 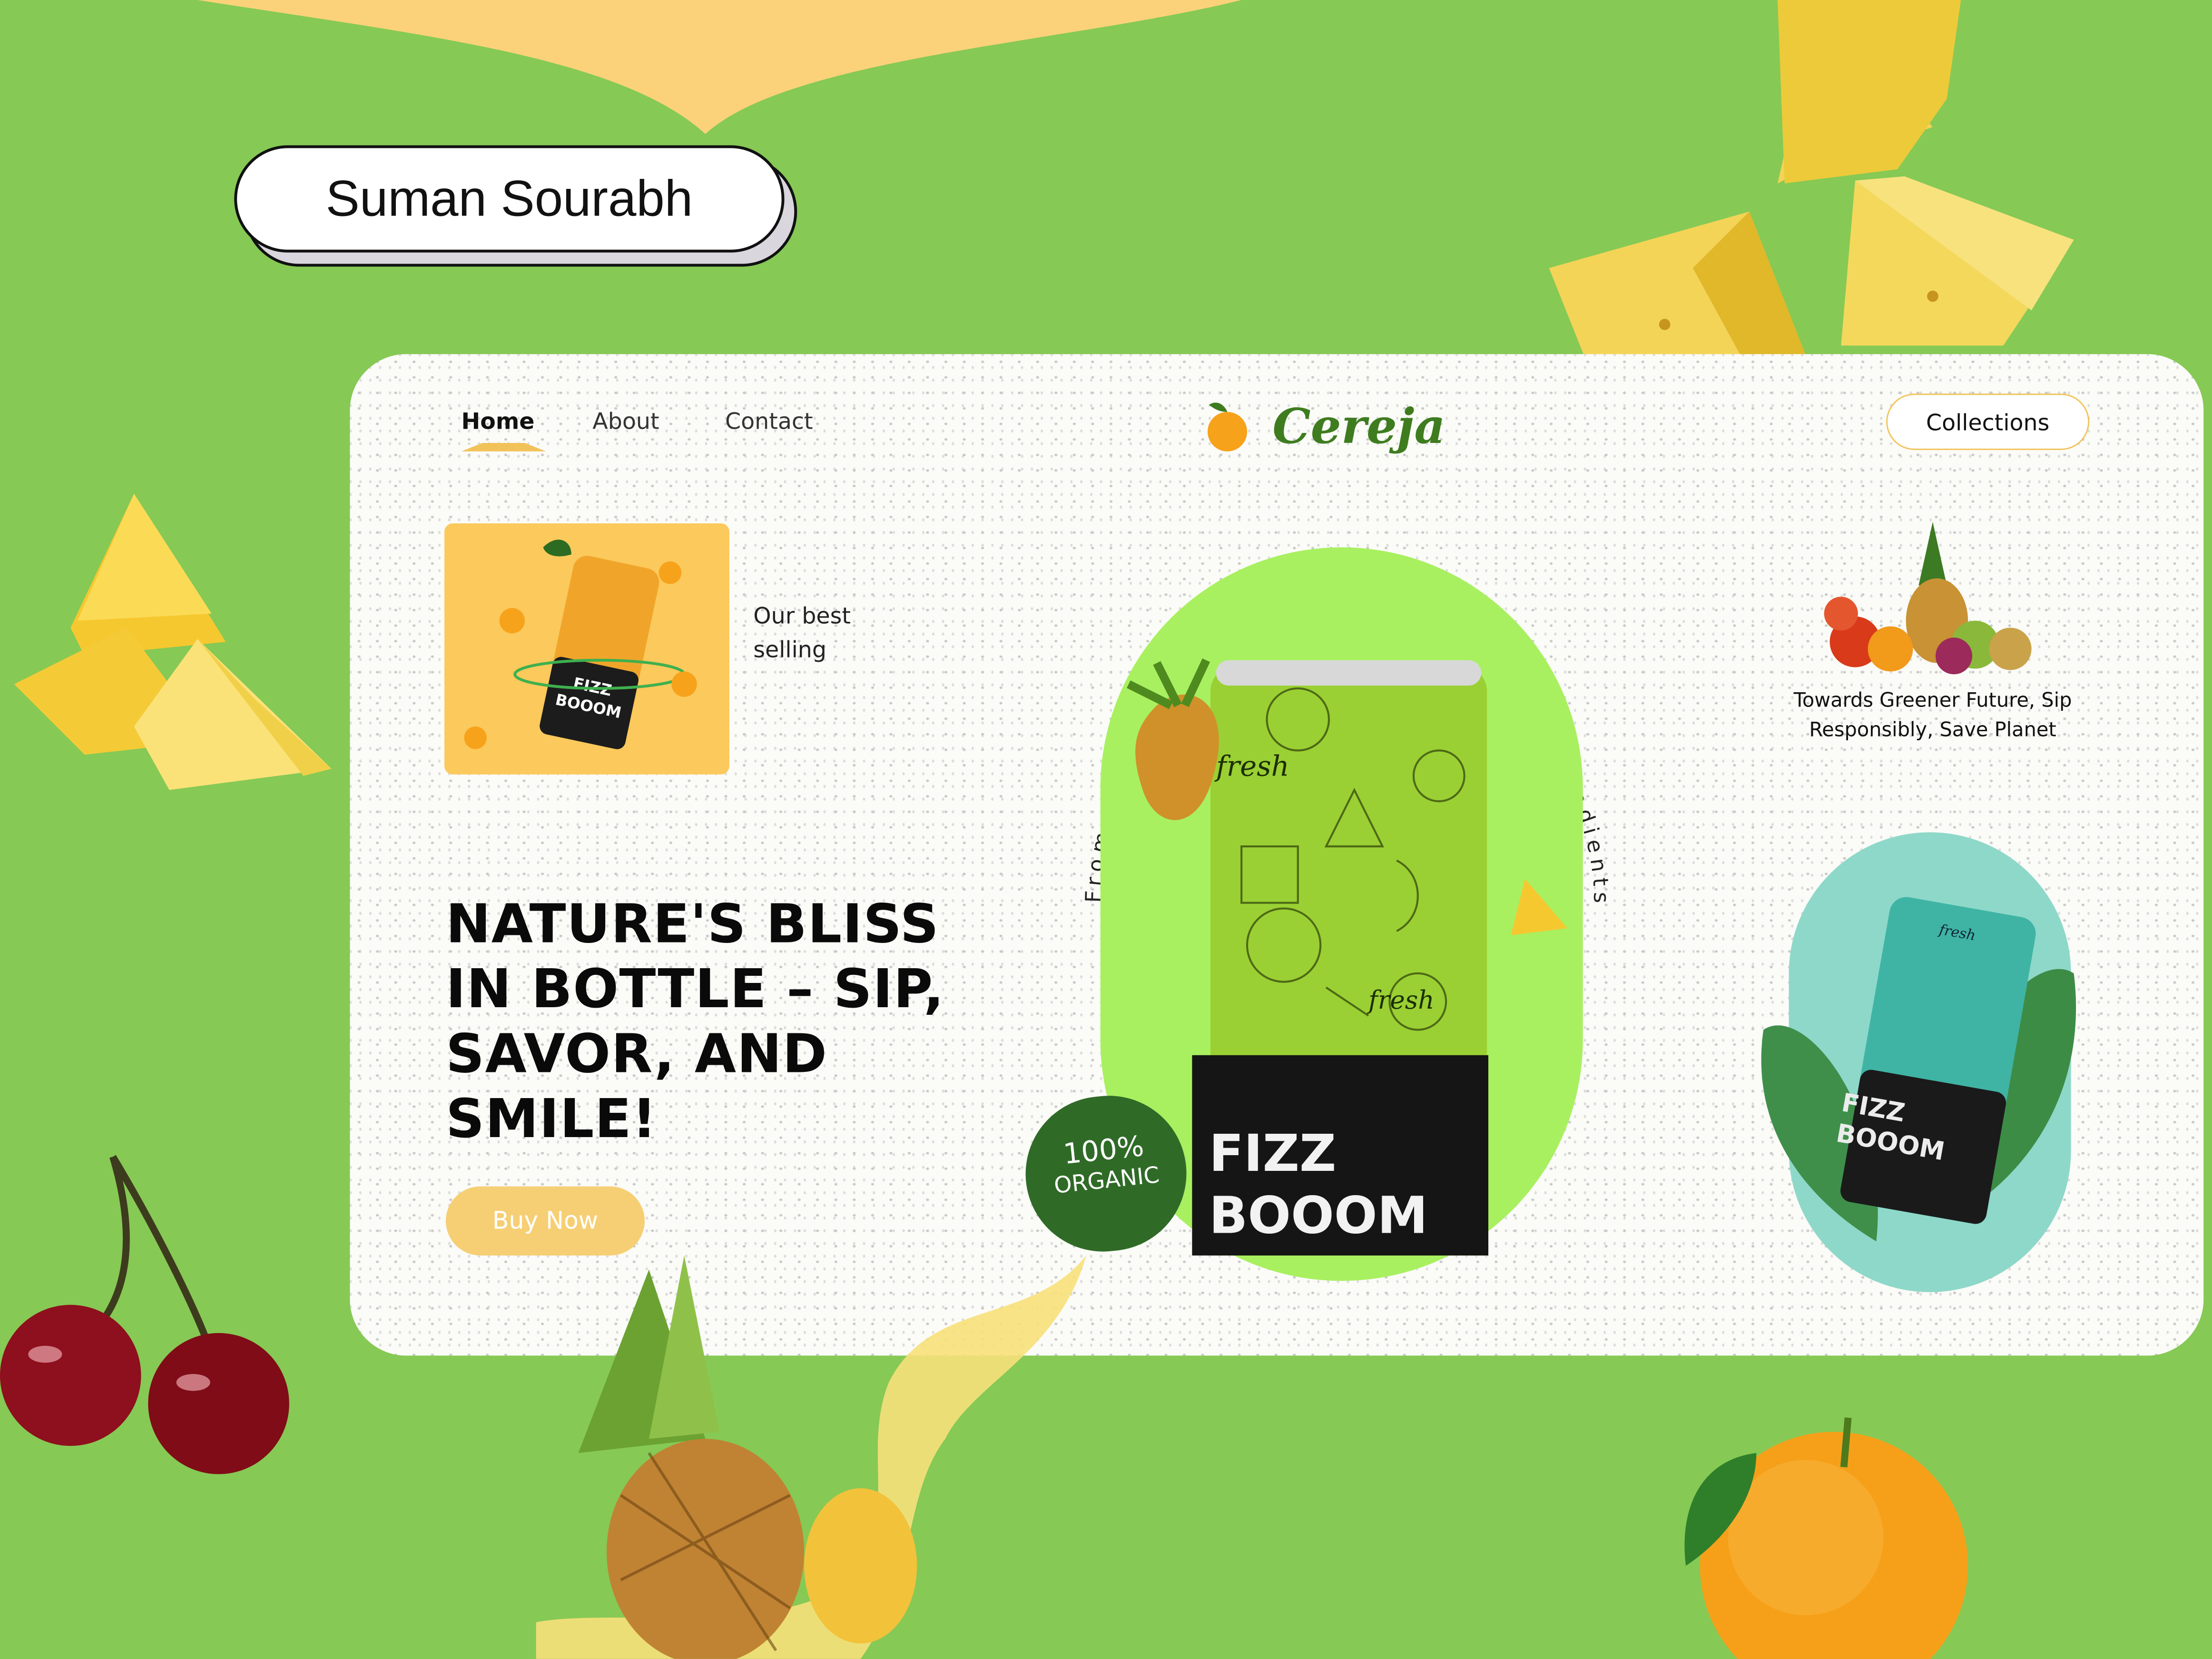 What do you see at coordinates (173, 642) in the screenshot?
I see `pineapple-wedge-icon` at bounding box center [173, 642].